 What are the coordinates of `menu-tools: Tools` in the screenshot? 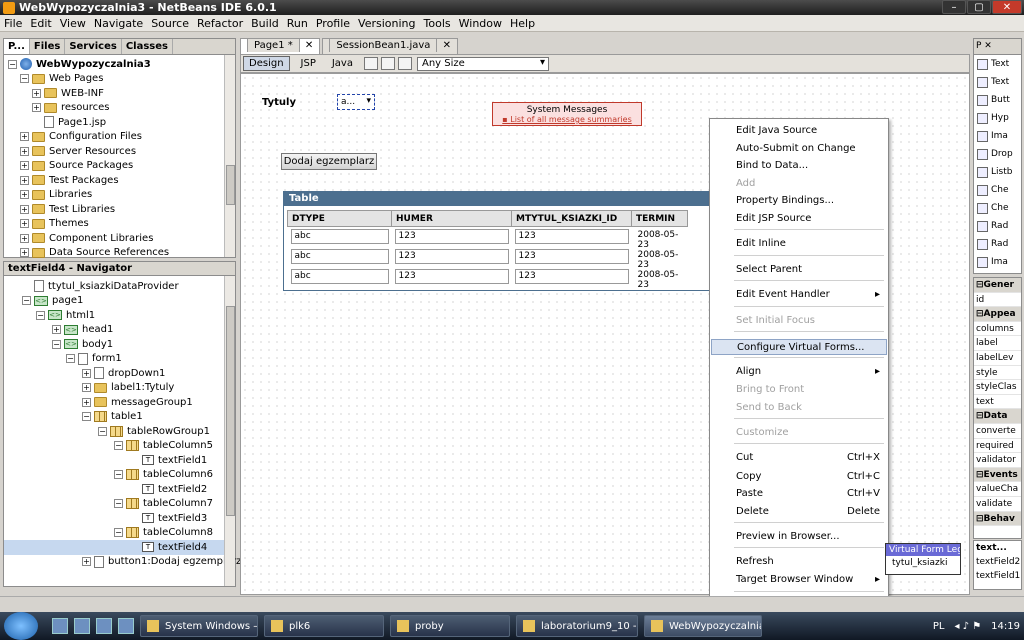 It's located at (437, 23).